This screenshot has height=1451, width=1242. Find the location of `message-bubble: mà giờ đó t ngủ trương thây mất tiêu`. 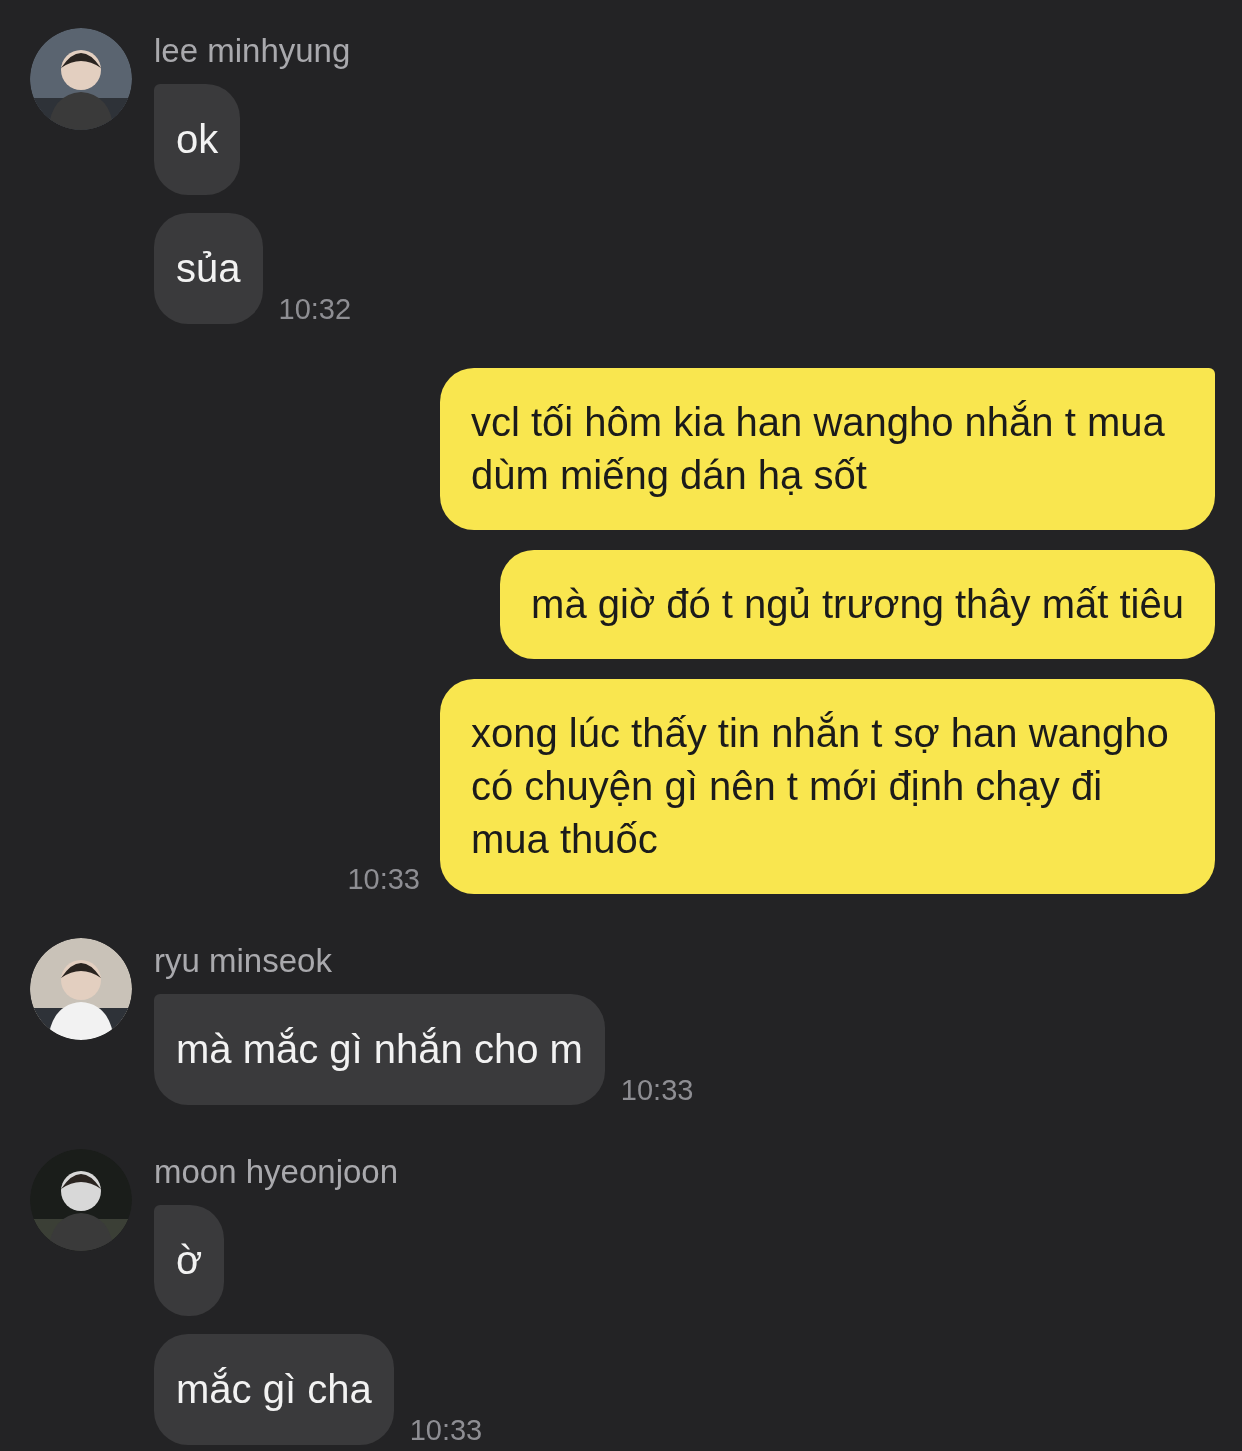

message-bubble: mà giờ đó t ngủ trương thây mất tiêu is located at coordinates (857, 604).